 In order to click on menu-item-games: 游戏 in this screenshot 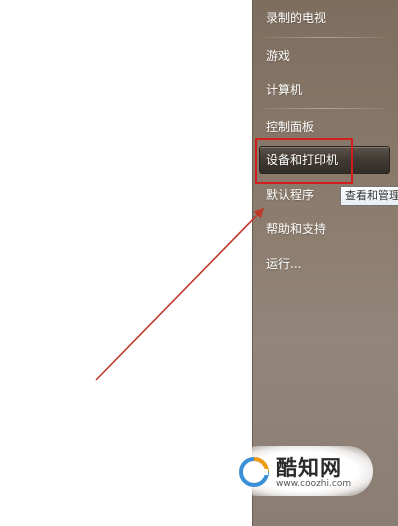, I will do `click(278, 56)`.